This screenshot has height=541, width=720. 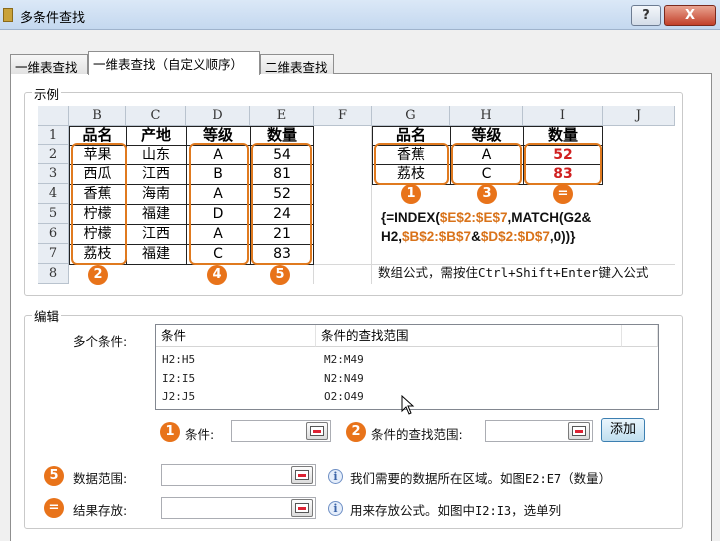 What do you see at coordinates (53, 116) in the screenshot?
I see `sheet-corner` at bounding box center [53, 116].